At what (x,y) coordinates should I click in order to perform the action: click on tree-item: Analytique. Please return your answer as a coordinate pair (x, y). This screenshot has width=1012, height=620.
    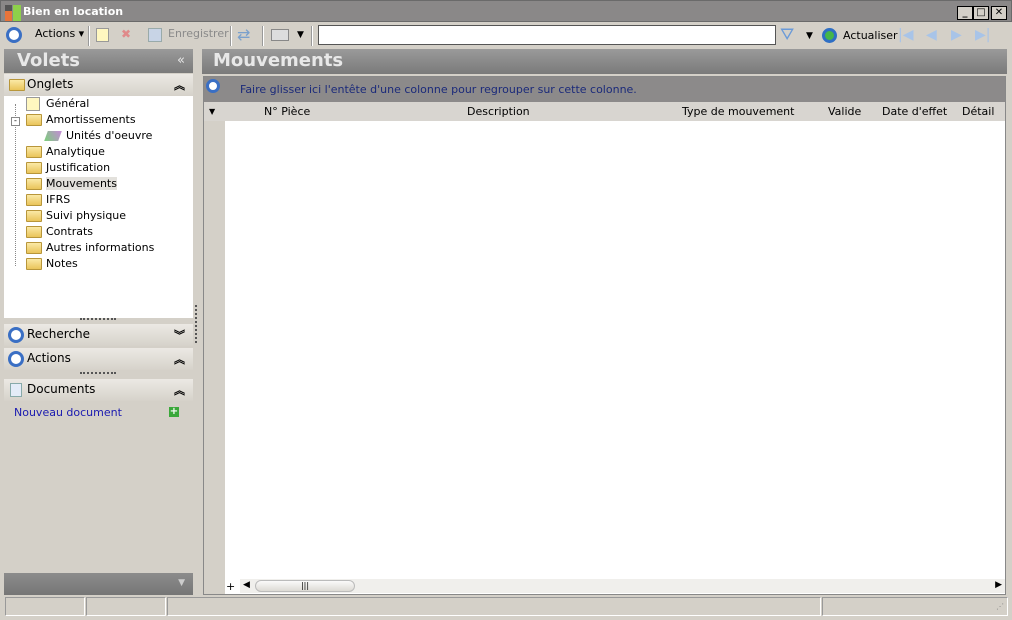
    Looking at the image, I should click on (65, 153).